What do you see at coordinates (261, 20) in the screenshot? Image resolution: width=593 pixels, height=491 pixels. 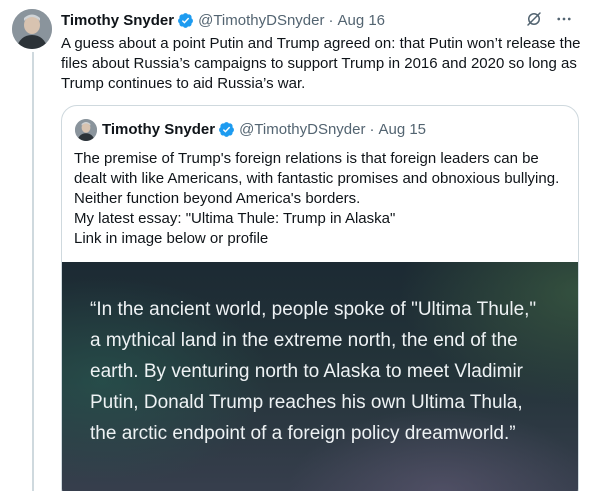 I see `author-handle: @TimothyDSnyder` at bounding box center [261, 20].